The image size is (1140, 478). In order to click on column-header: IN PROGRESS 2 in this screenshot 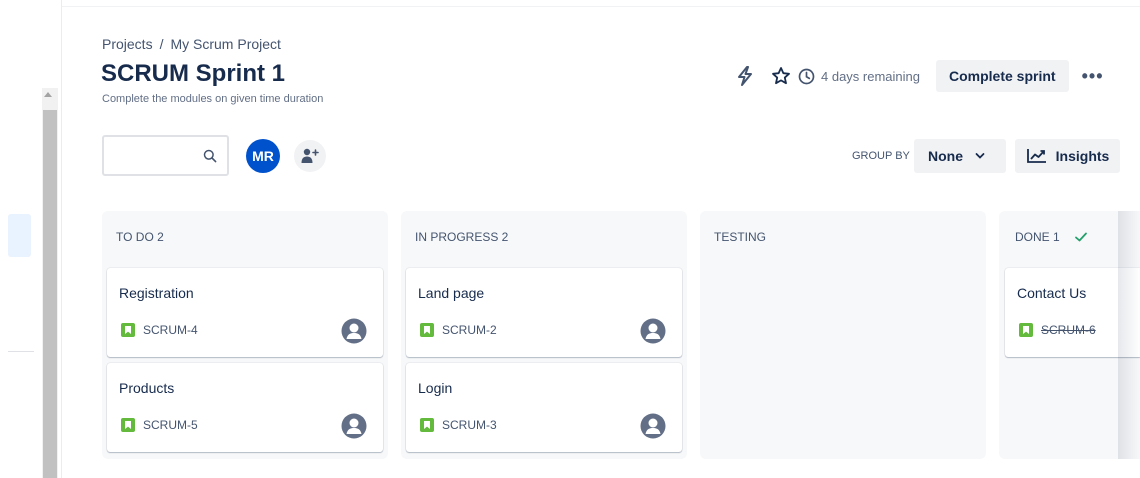, I will do `click(461, 237)`.